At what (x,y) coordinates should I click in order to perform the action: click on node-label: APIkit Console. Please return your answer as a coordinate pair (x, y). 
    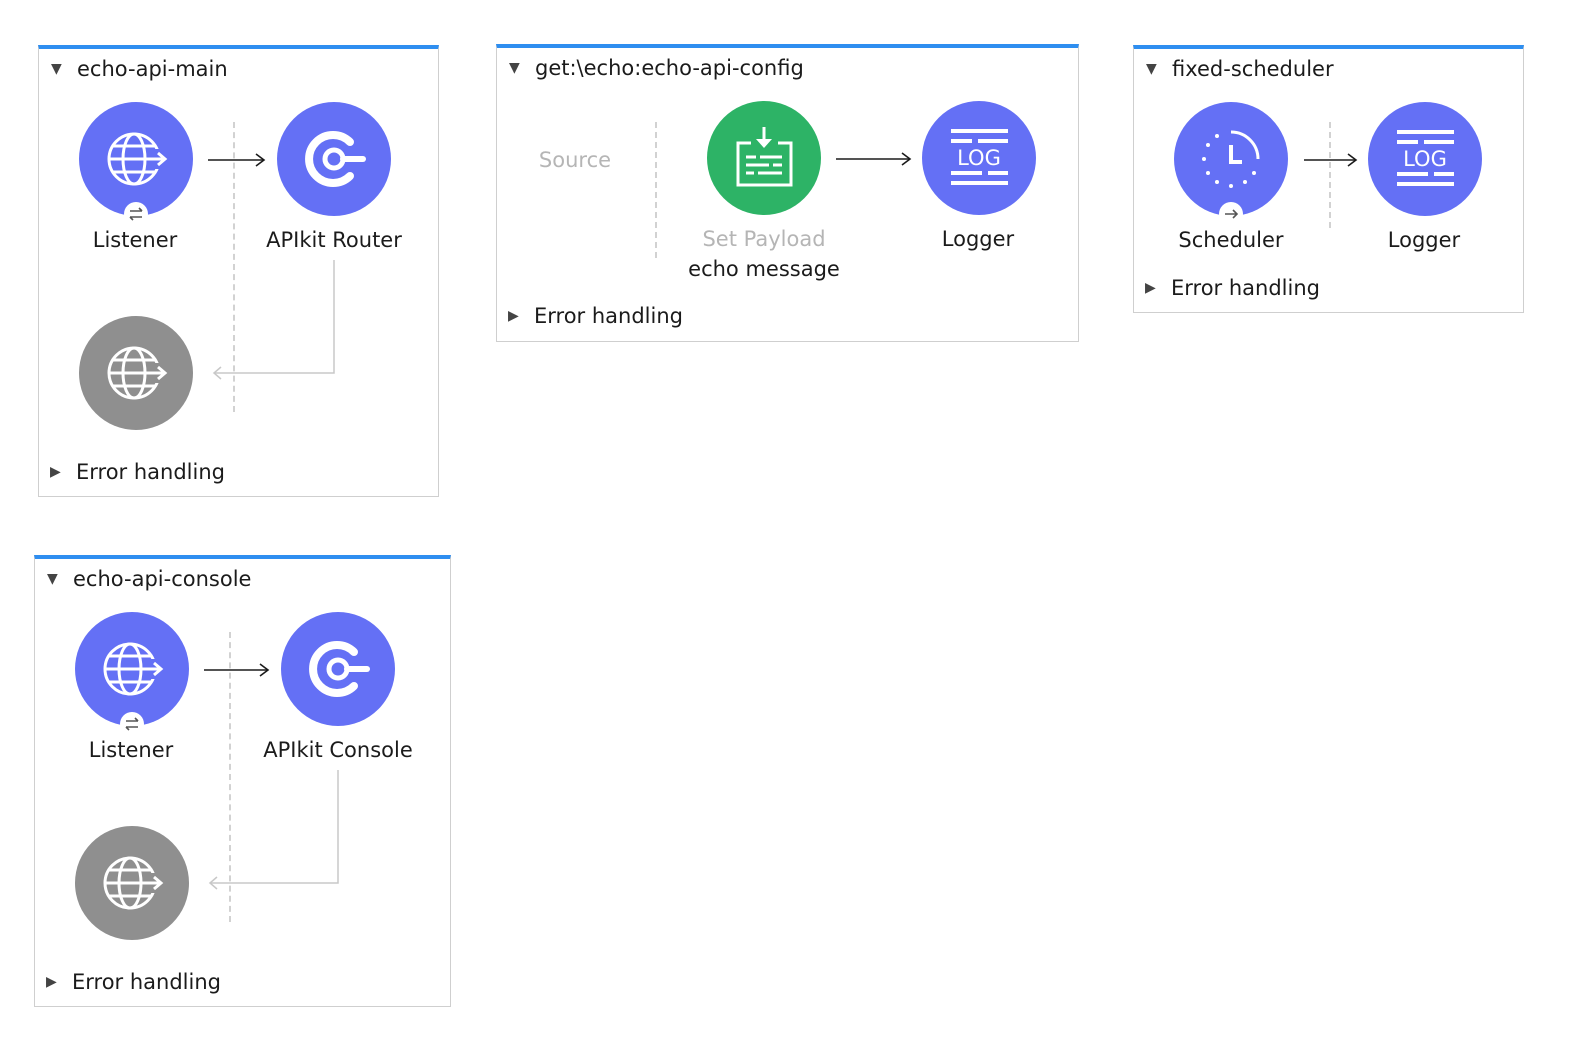
    Looking at the image, I should click on (338, 750).